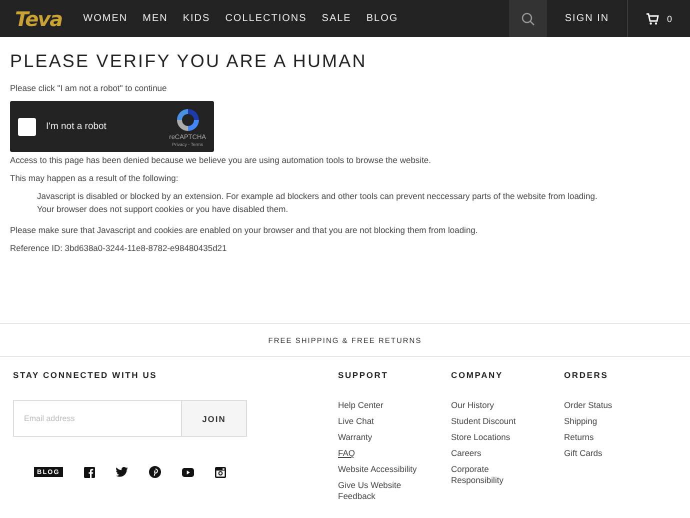 This screenshot has width=690, height=518. I want to click on footer-link: Student Discount, so click(483, 421).